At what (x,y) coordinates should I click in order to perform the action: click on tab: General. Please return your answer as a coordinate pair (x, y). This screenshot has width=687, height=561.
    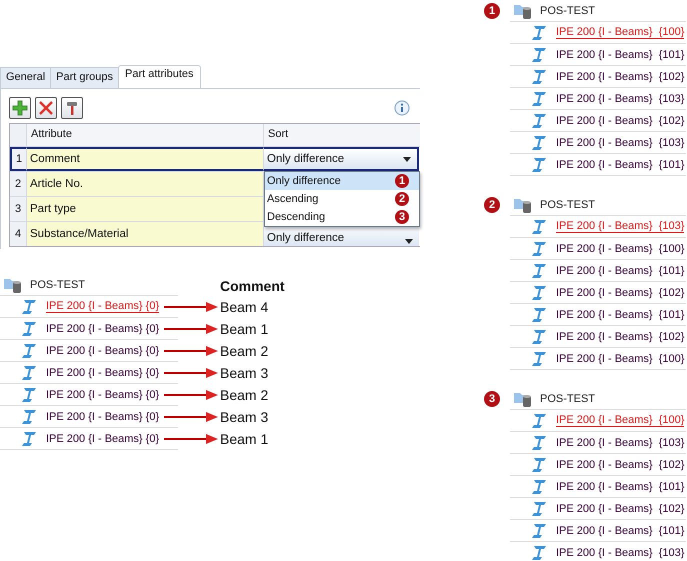
    Looking at the image, I should click on (26, 77).